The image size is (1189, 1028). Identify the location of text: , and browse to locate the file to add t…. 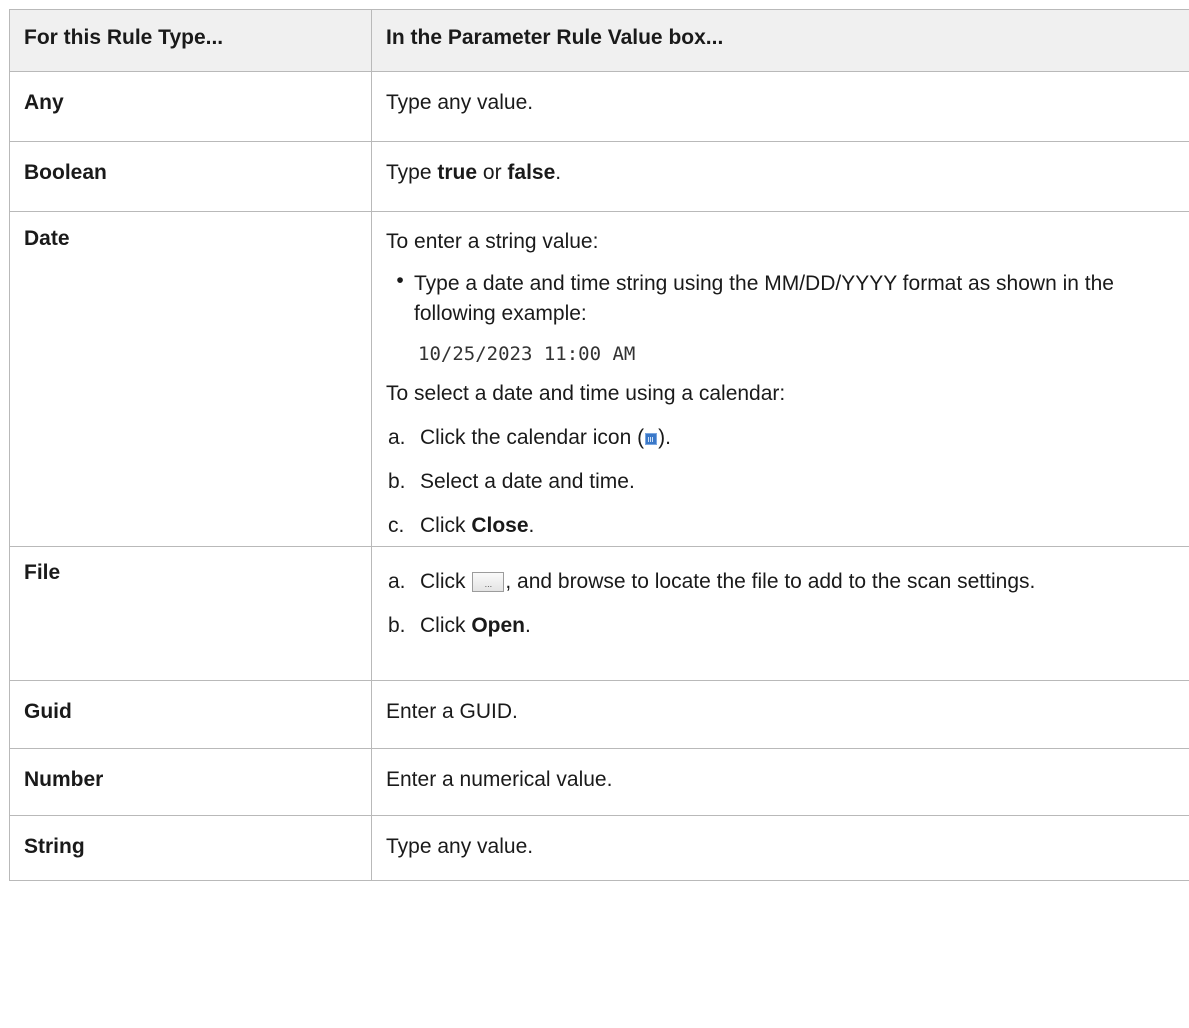
(770, 581).